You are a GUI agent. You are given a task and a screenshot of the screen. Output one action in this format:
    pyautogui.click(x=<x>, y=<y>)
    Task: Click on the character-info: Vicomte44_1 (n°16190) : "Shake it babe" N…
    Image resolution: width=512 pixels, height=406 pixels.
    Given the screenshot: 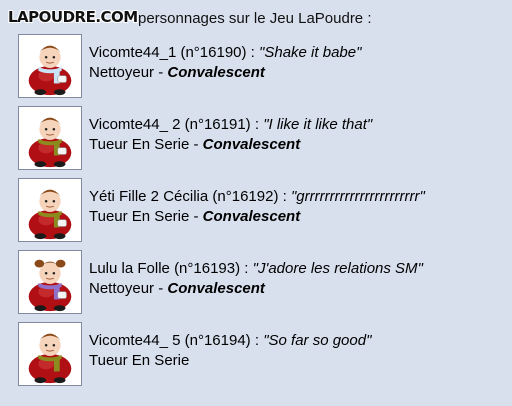 What is the action you would take?
    pyautogui.click(x=225, y=63)
    